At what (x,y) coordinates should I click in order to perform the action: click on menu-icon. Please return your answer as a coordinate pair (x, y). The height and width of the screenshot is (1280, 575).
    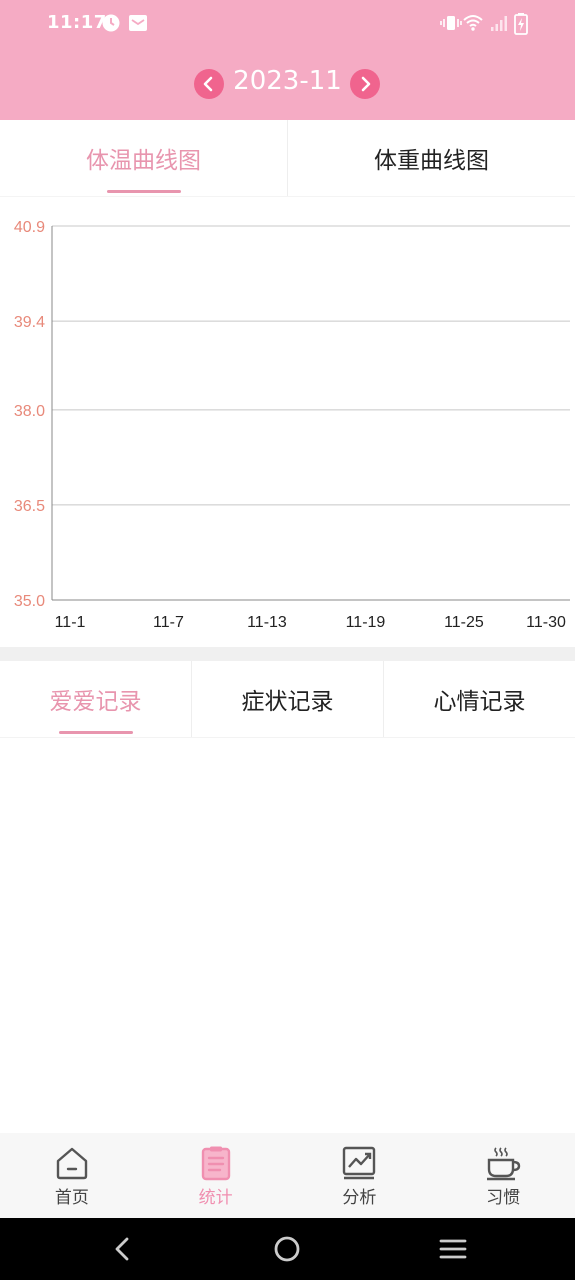
    Looking at the image, I should click on (453, 1249).